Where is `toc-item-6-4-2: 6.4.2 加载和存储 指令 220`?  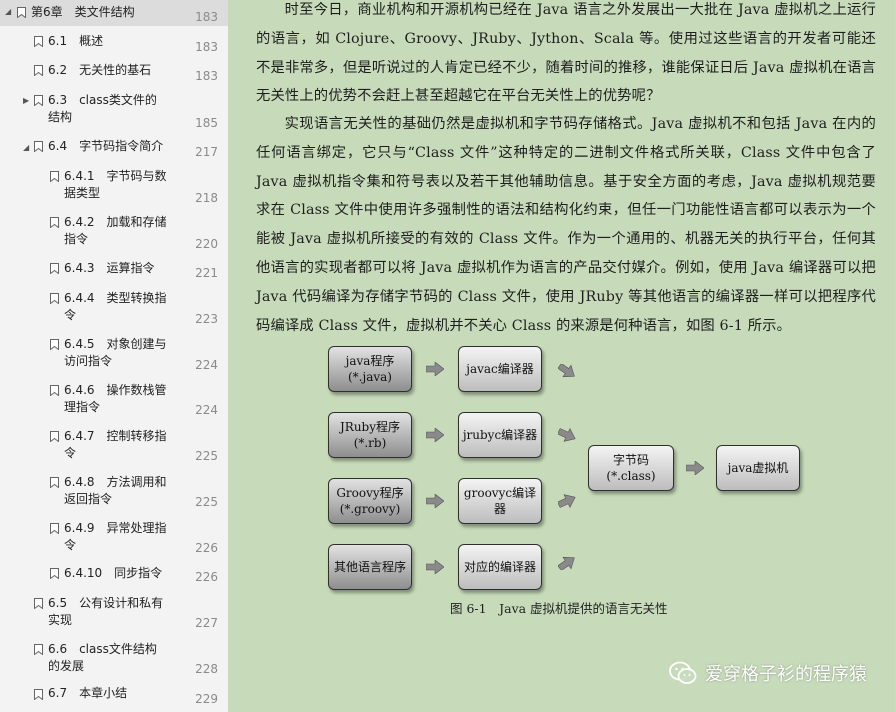 toc-item-6-4-2: 6.4.2 加载和存储 指令 220 is located at coordinates (114, 233).